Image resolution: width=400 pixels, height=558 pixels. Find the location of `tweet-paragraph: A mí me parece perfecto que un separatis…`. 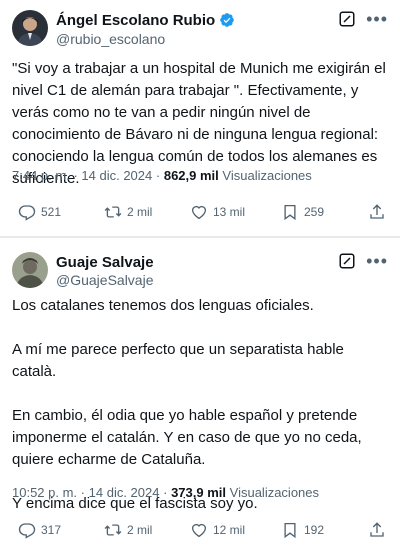

tweet-paragraph: A mí me parece perfecto que un separatis… is located at coordinates (178, 360).